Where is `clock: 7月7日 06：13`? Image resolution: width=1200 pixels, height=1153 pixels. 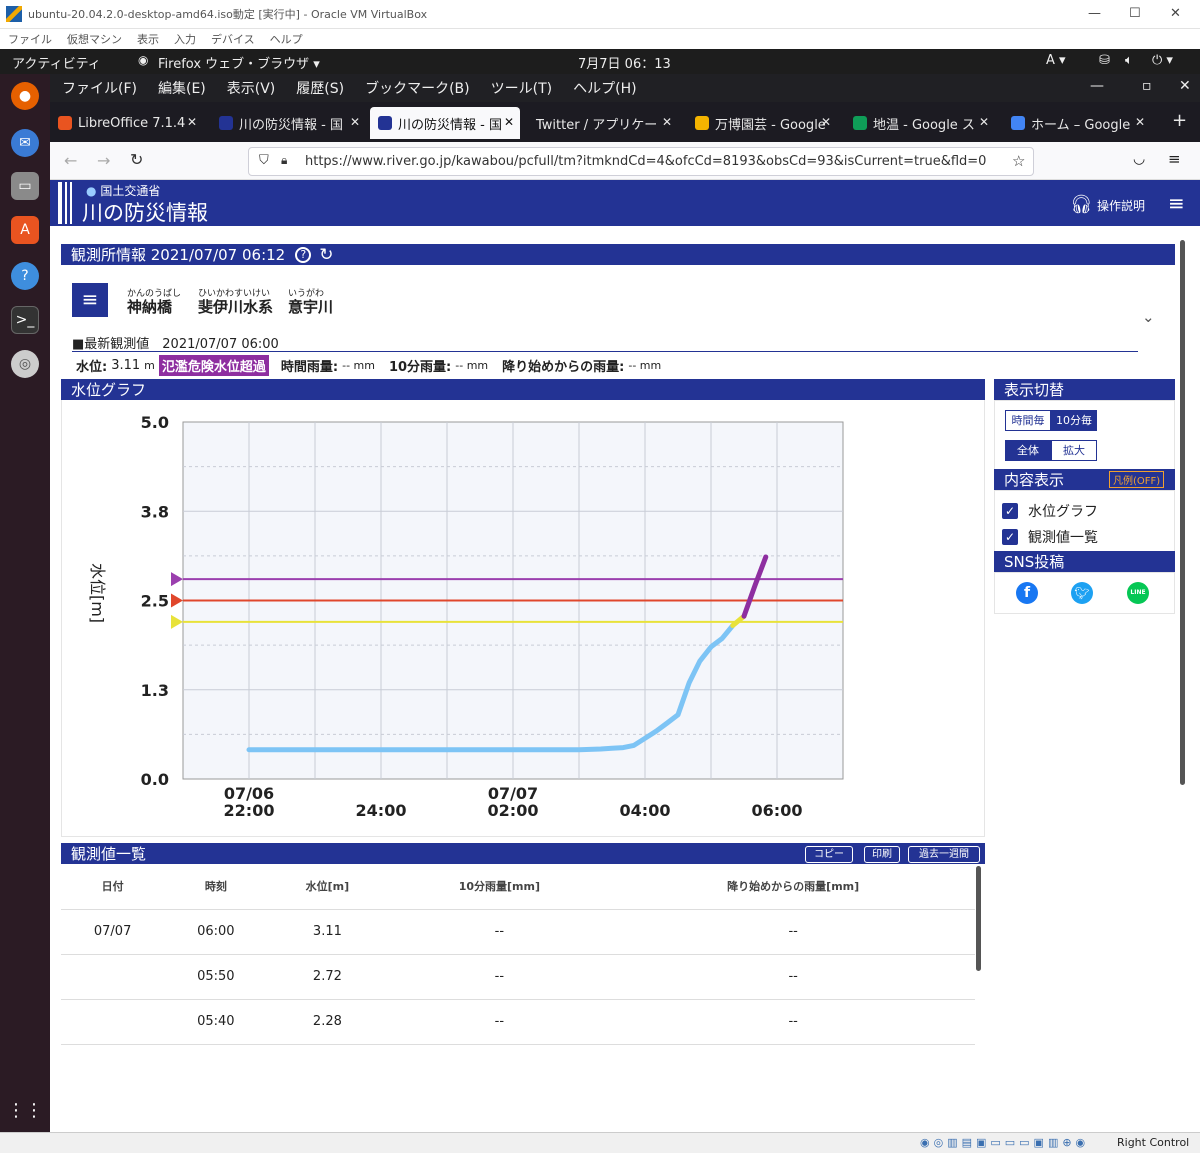 clock: 7月7日 06：13 is located at coordinates (624, 62).